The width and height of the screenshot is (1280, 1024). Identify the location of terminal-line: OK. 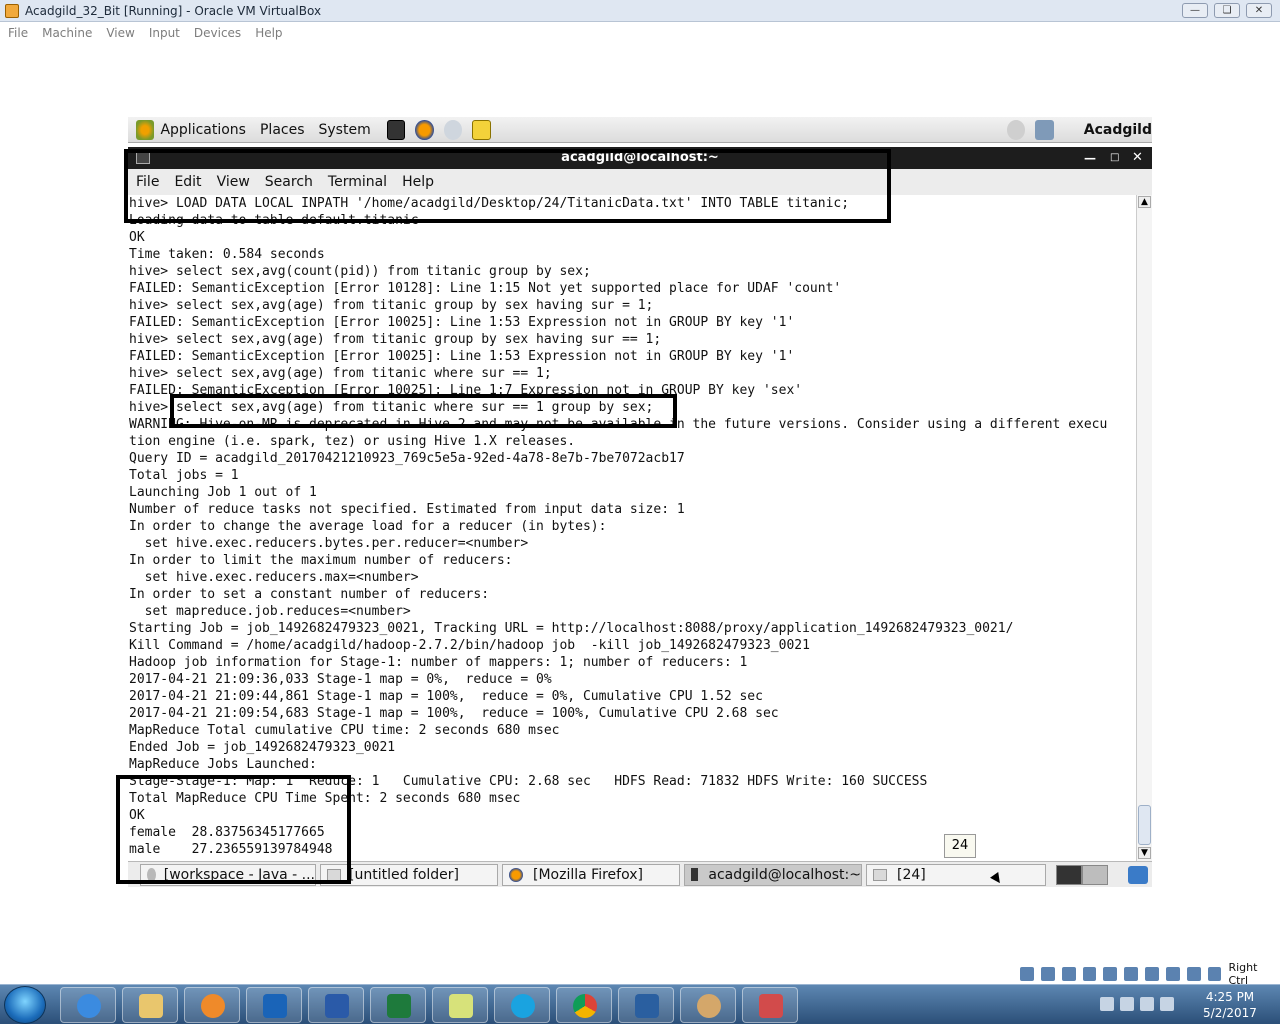
(137, 237).